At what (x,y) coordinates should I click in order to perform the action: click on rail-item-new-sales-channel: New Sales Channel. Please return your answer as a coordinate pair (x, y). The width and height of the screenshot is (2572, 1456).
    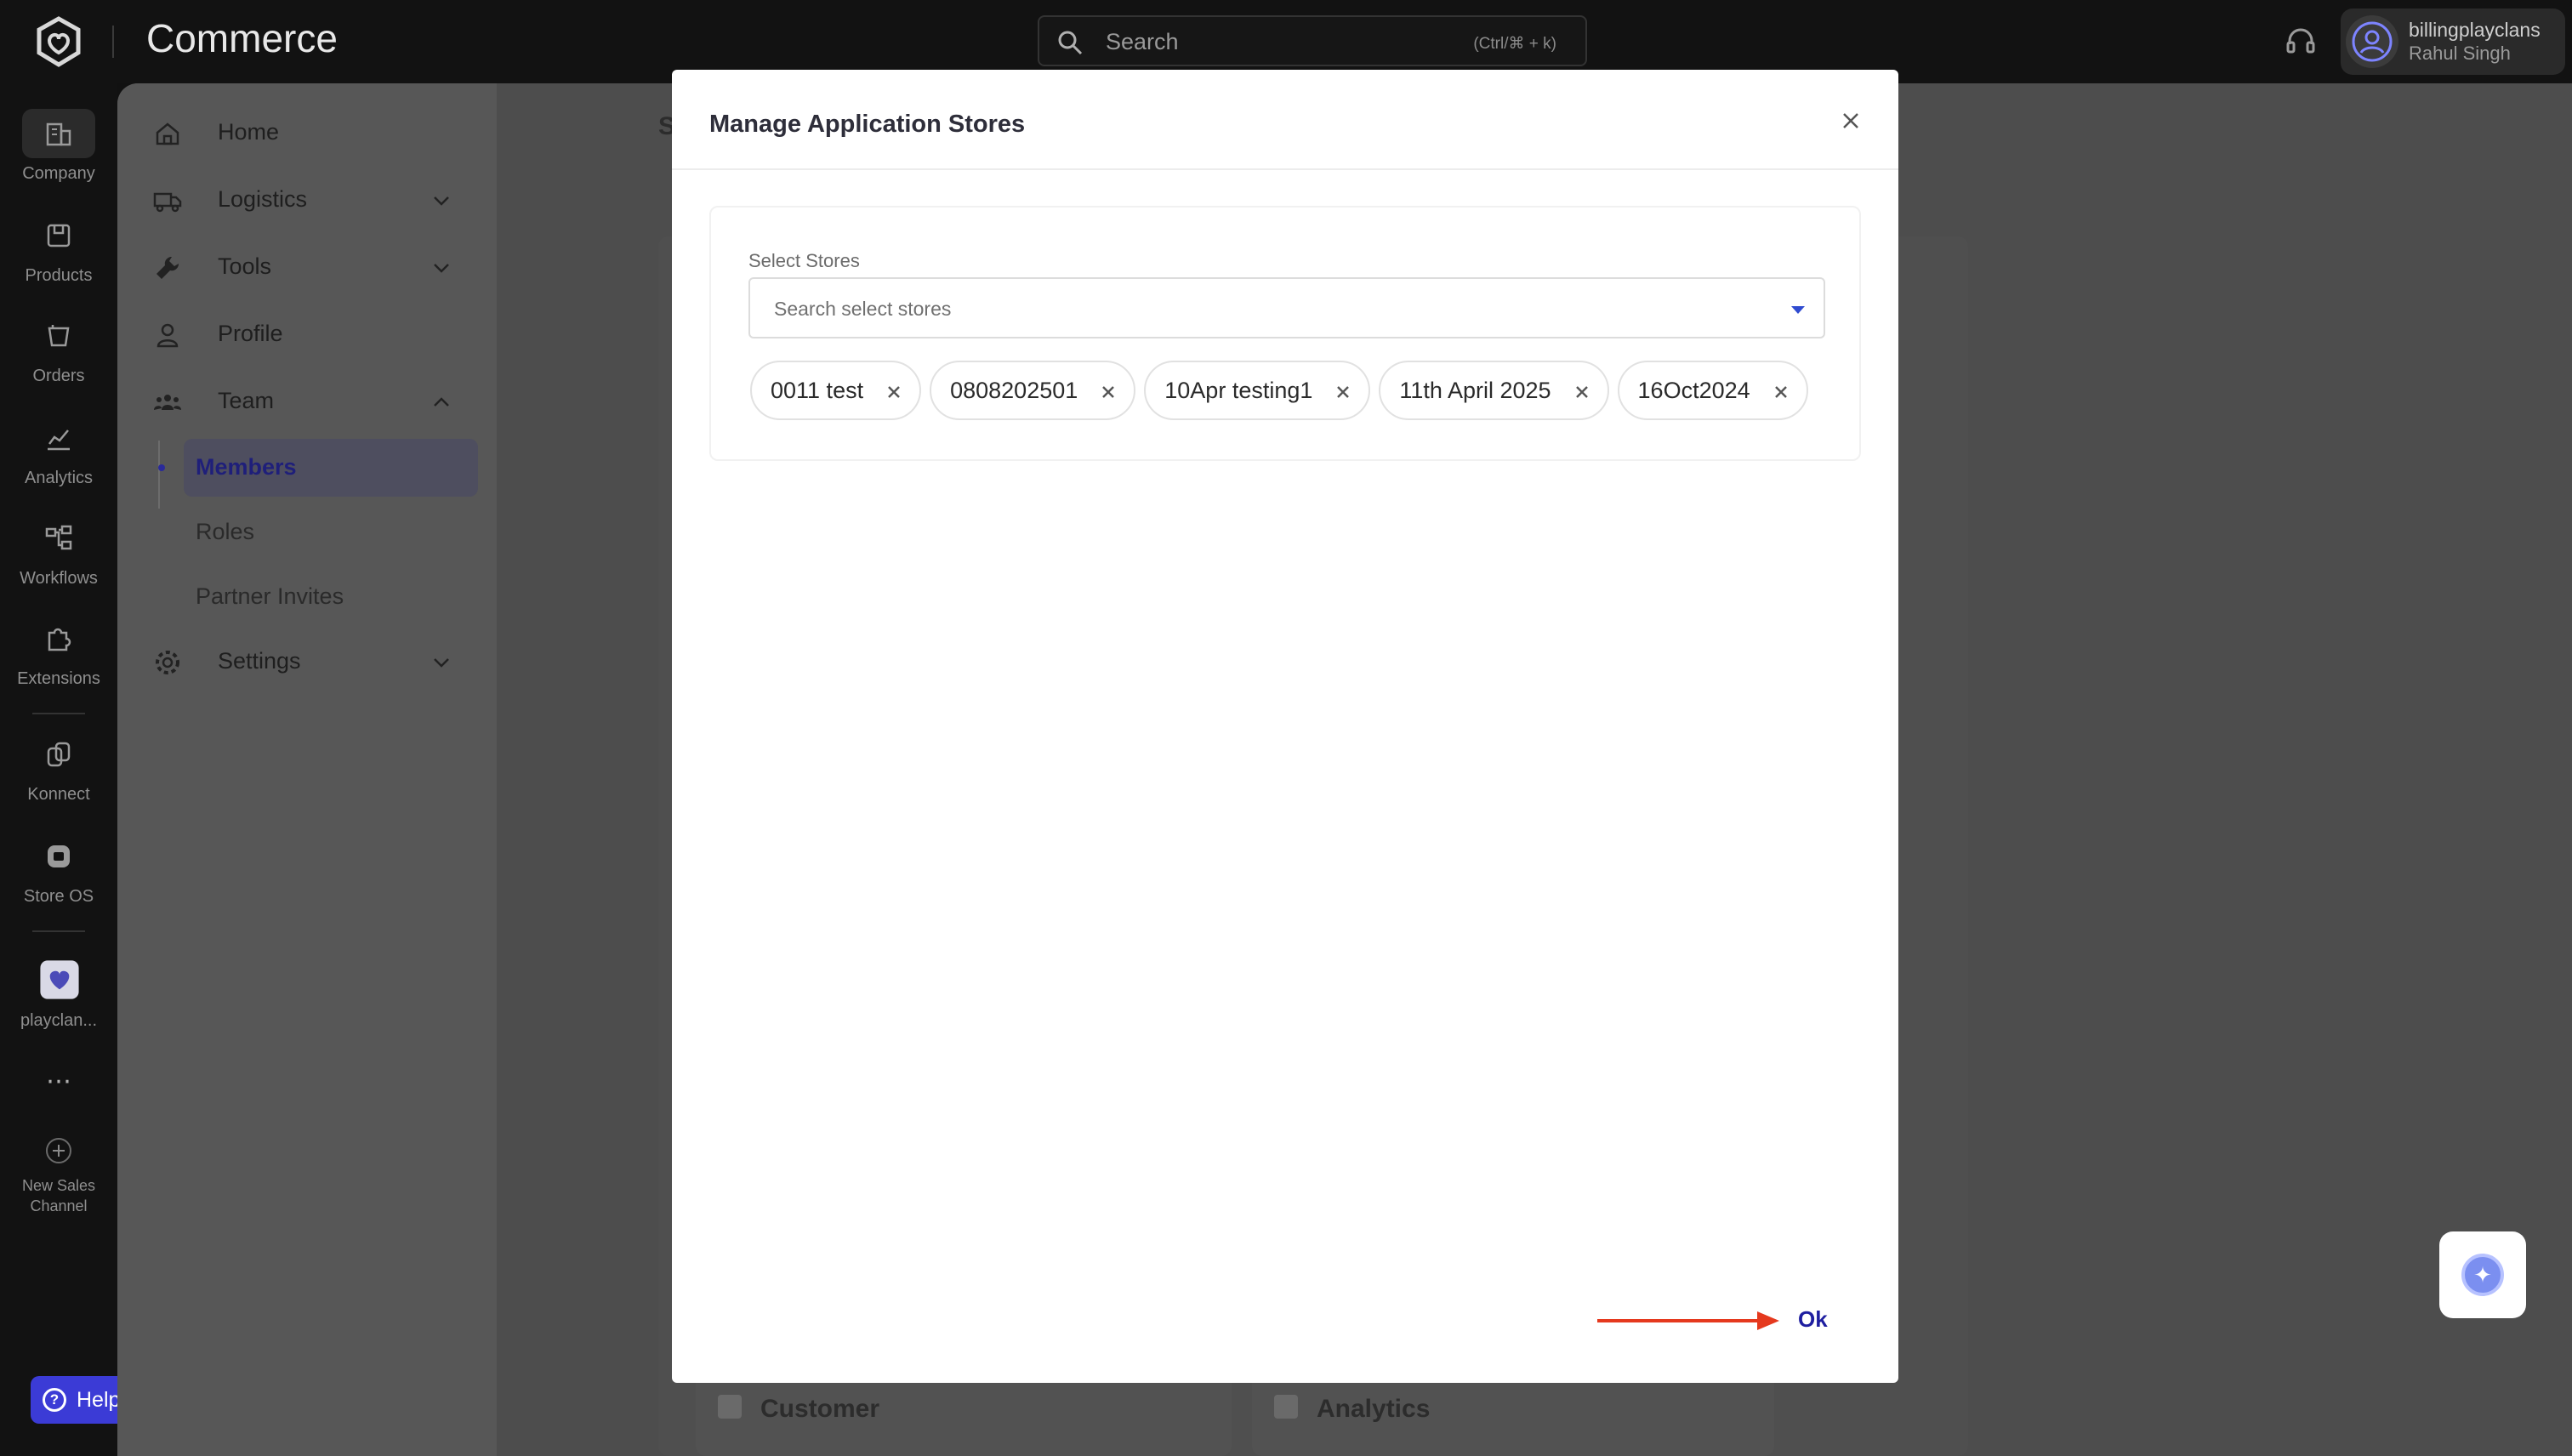
    Looking at the image, I should click on (59, 1174).